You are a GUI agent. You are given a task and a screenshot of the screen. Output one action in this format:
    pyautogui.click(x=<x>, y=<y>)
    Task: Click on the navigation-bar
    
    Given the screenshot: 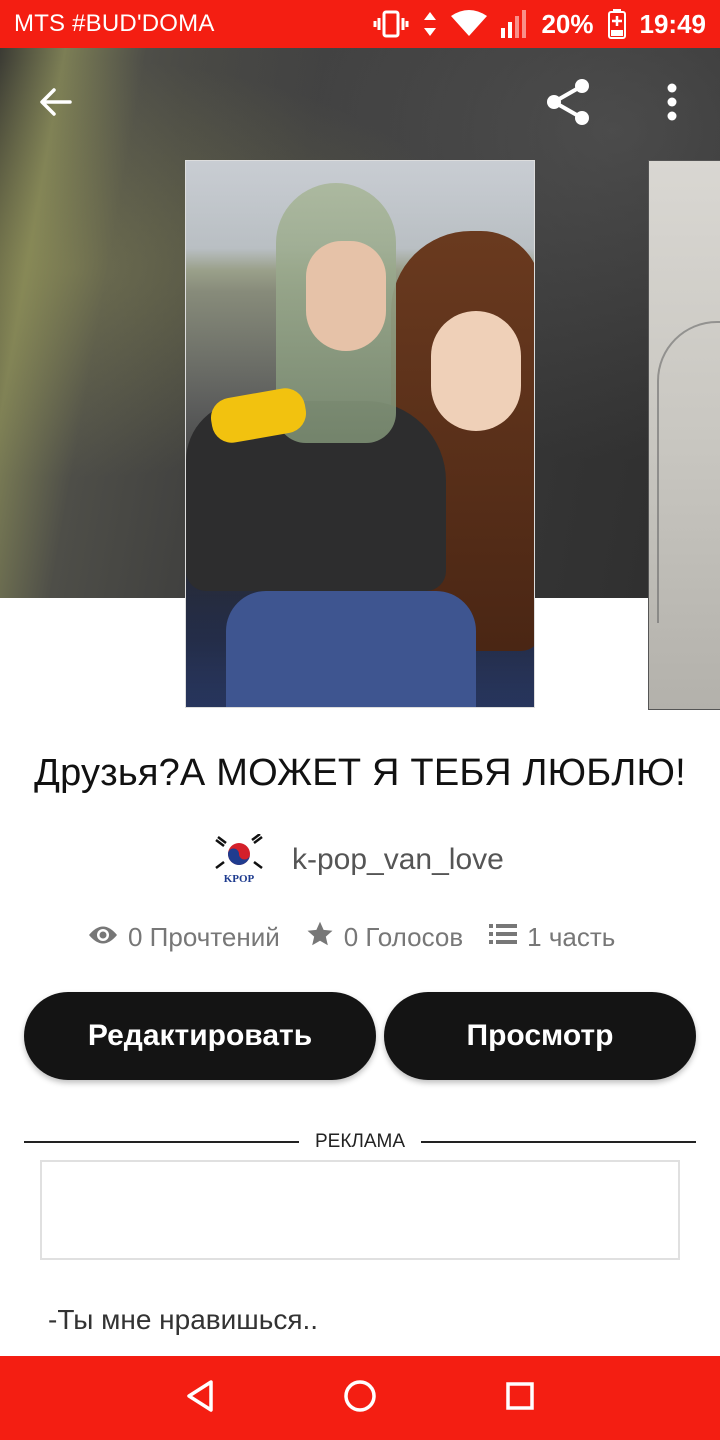 What is the action you would take?
    pyautogui.click(x=360, y=1398)
    